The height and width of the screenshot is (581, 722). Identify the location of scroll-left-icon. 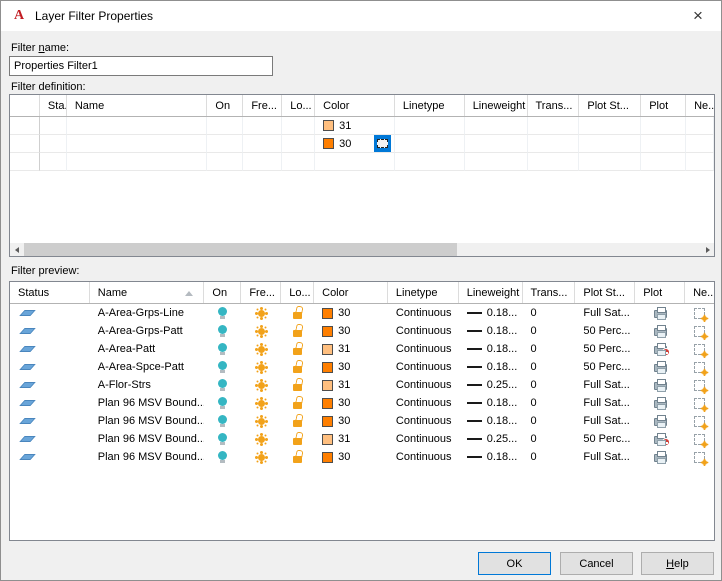
(16, 249).